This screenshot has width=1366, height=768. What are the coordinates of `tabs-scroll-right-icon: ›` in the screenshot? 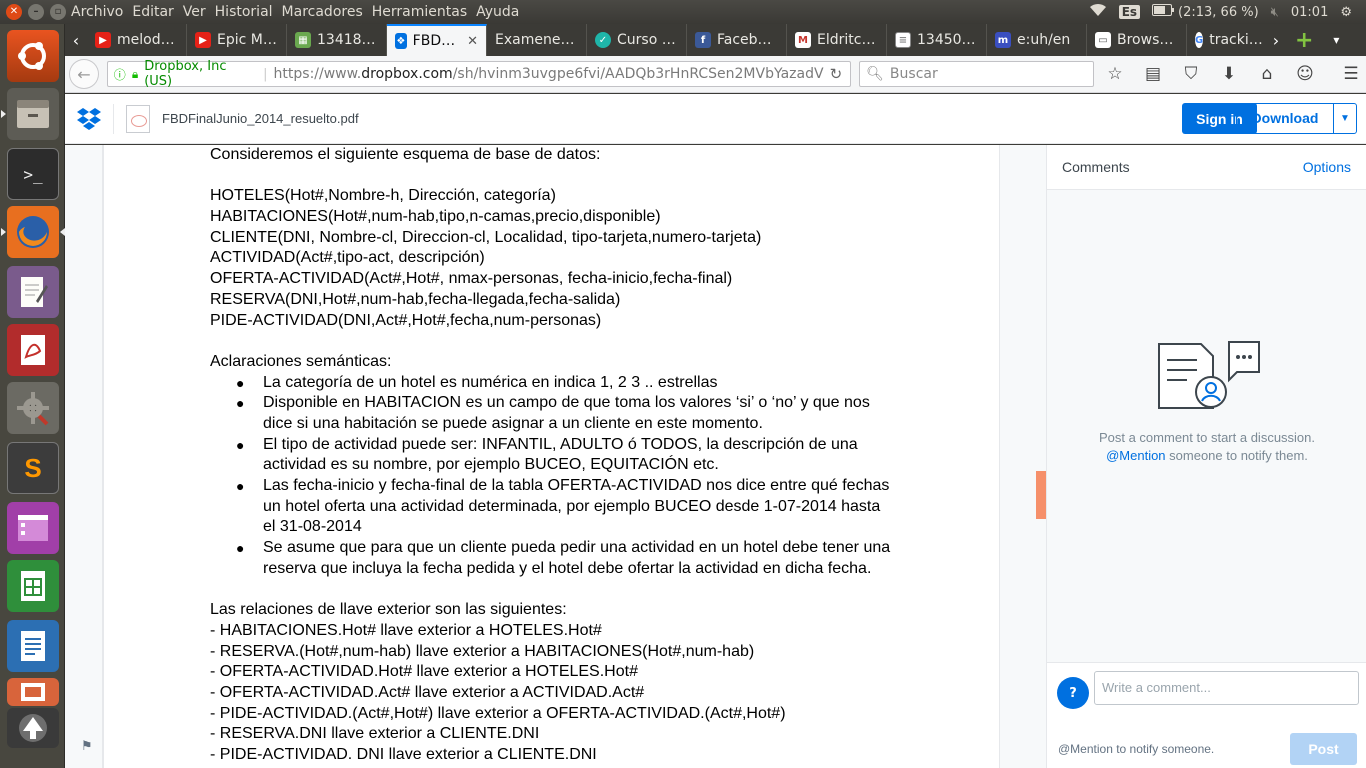 It's located at (1276, 40).